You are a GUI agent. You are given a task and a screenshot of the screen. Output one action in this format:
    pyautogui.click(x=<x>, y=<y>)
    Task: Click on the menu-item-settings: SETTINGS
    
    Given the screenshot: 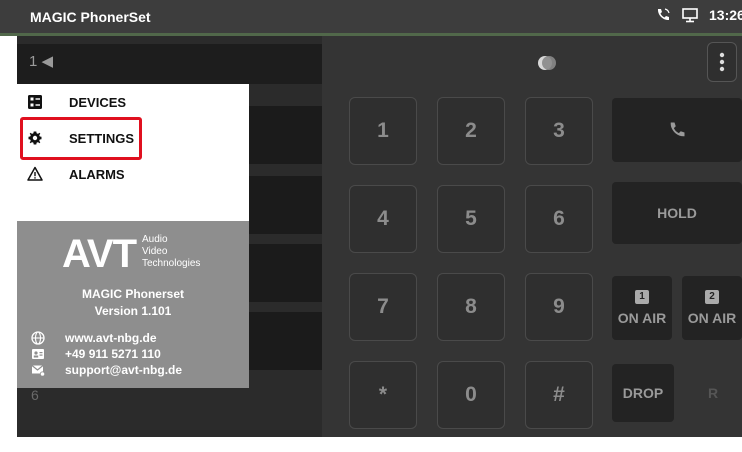 What is the action you would take?
    pyautogui.click(x=133, y=138)
    